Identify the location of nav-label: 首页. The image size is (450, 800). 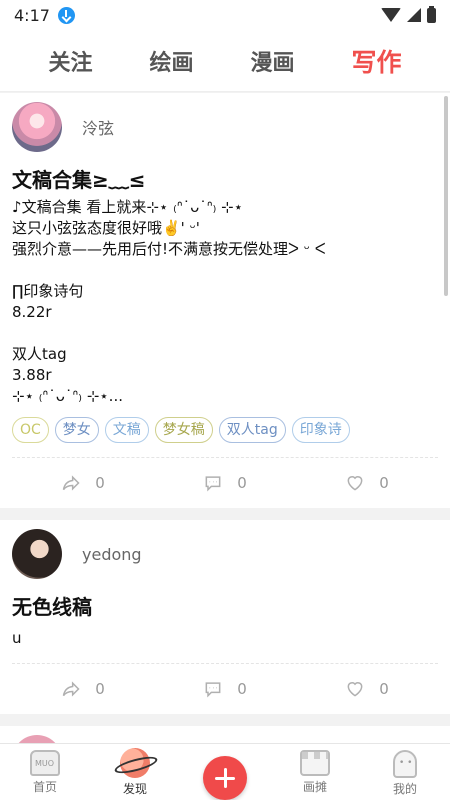
(44, 787).